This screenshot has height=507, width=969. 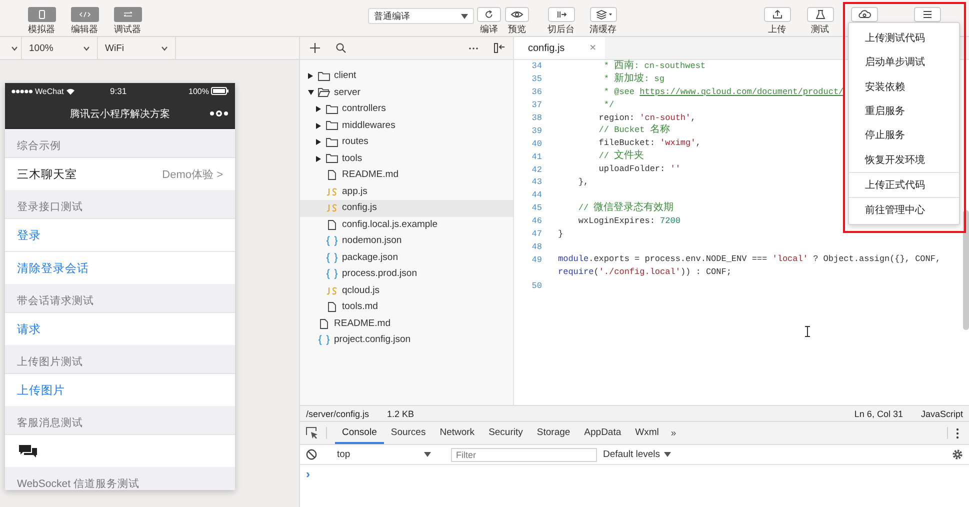 What do you see at coordinates (561, 21) in the screenshot?
I see `toolbar-button: 切后台` at bounding box center [561, 21].